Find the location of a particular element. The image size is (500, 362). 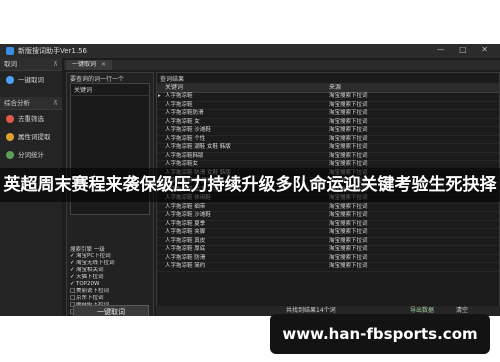

engine-option-label: 京东下拉词 is located at coordinates (90, 298).